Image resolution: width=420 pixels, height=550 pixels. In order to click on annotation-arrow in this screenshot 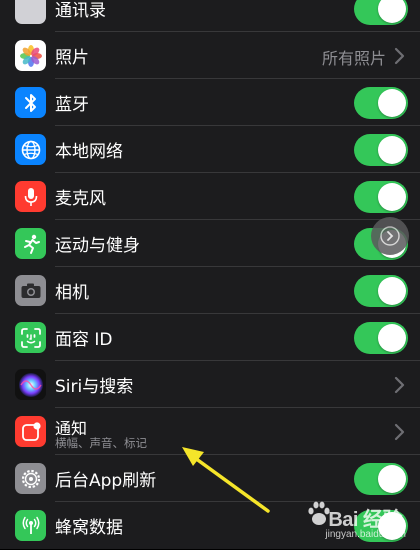, I will do `click(226, 480)`.